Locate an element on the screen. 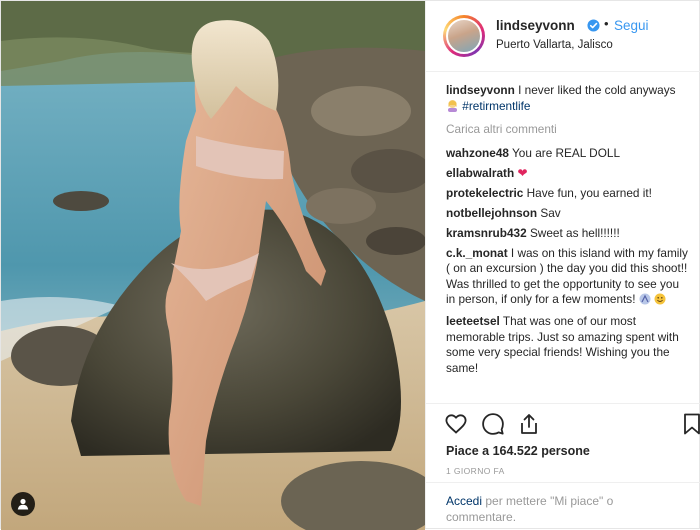 Image resolution: width=700 pixels, height=530 pixels. comment-item: kramsnrub432 Sweet as hell!!!!!! is located at coordinates (568, 234).